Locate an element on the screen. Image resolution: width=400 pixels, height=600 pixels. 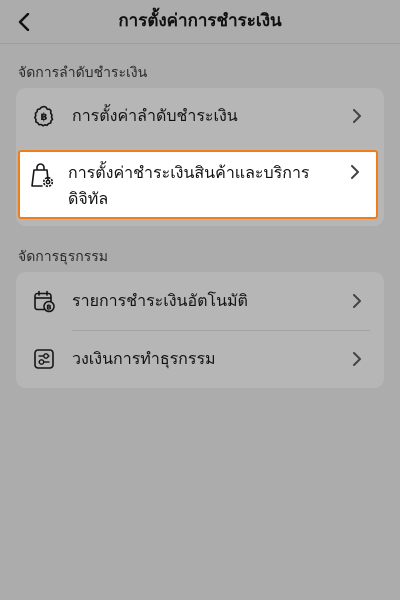
page-title: การตั้งค่าการชำระเงิน is located at coordinates (200, 21).